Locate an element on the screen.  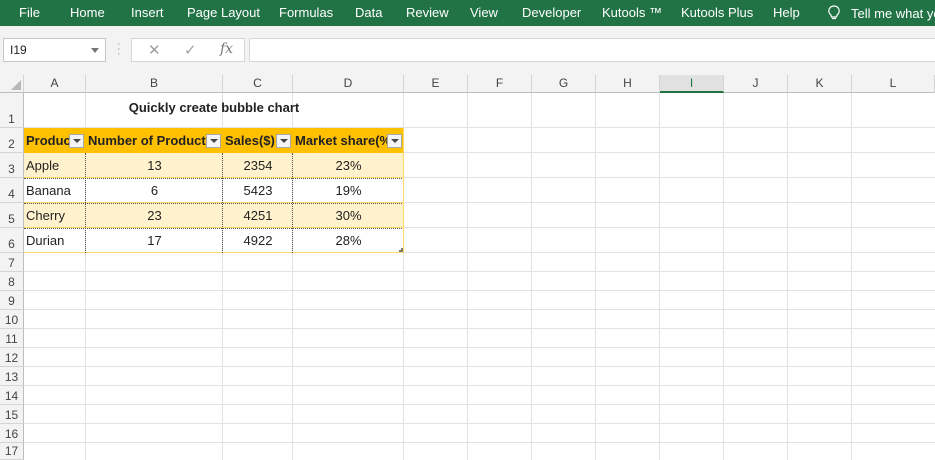
column-header-k: K is located at coordinates (820, 84).